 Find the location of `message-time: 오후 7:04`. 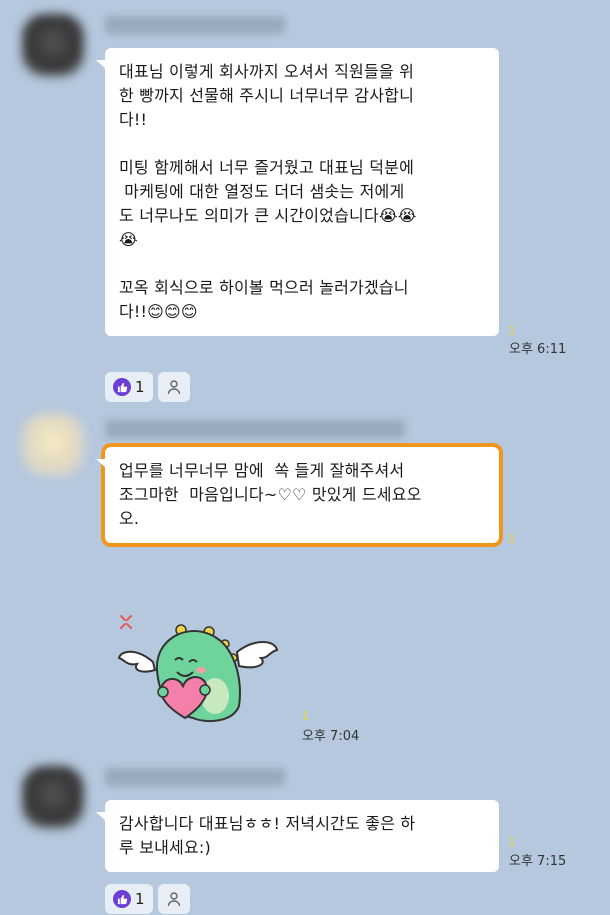

message-time: 오후 7:04 is located at coordinates (331, 736).